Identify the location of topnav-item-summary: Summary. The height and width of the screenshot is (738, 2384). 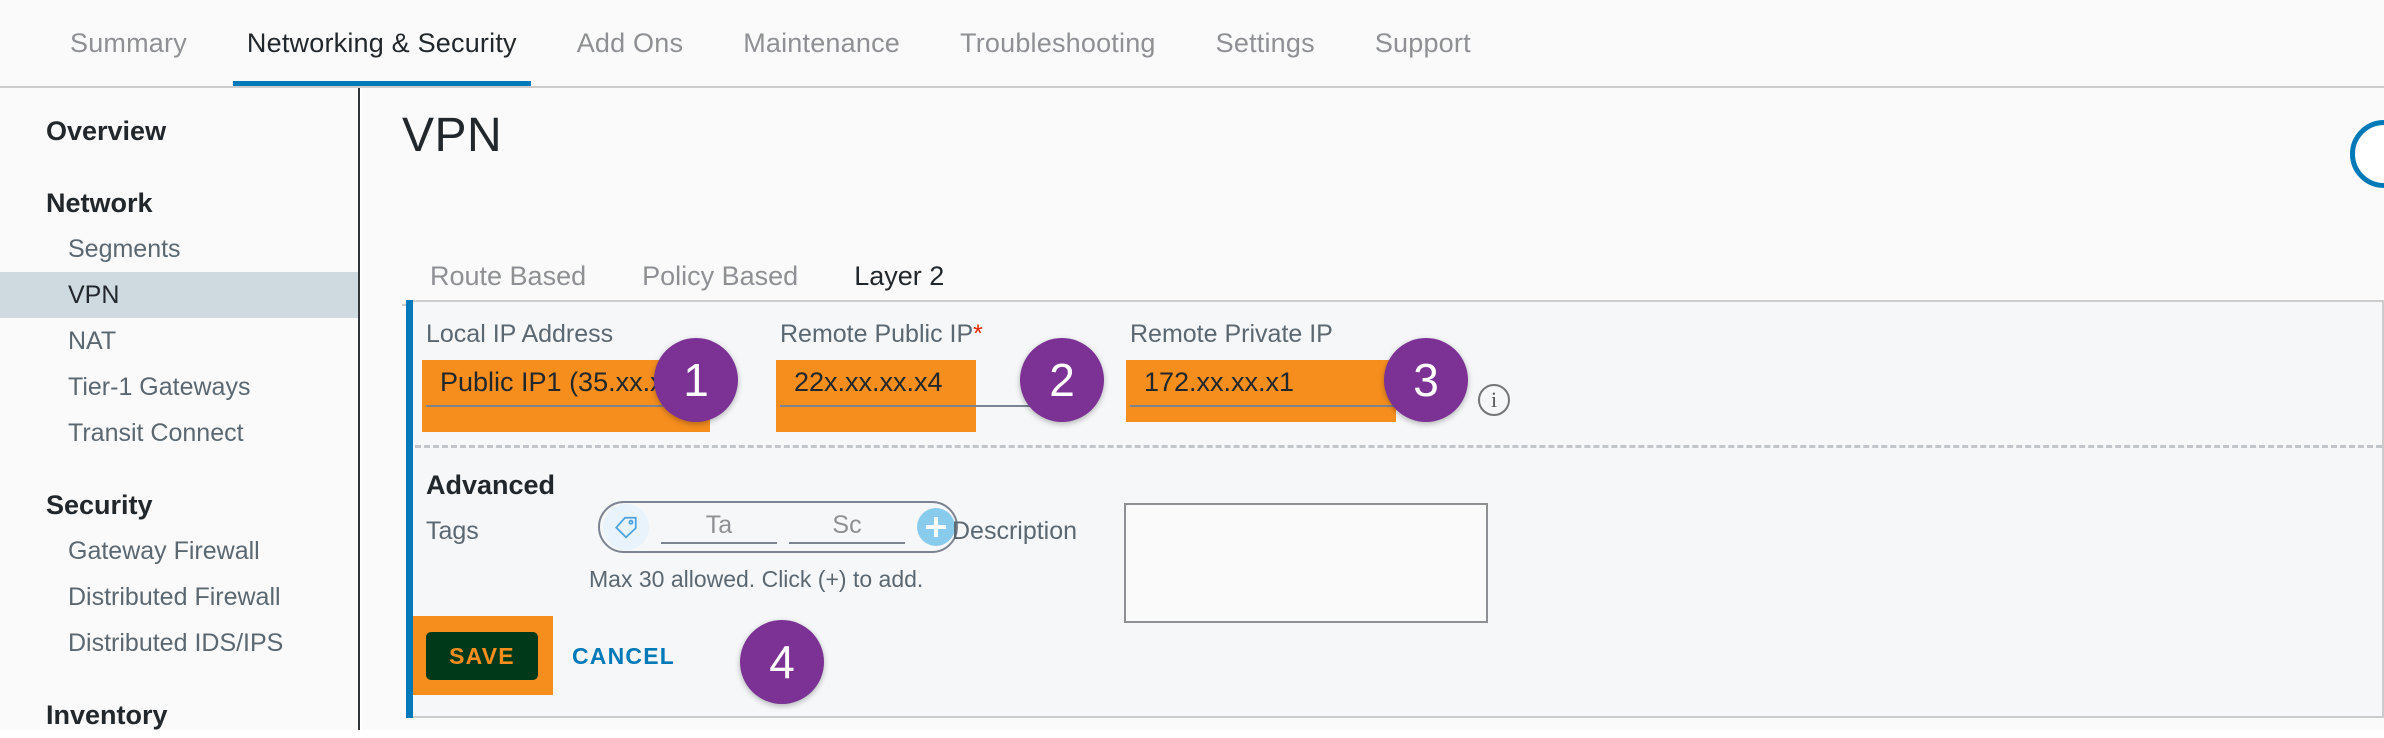
(128, 43).